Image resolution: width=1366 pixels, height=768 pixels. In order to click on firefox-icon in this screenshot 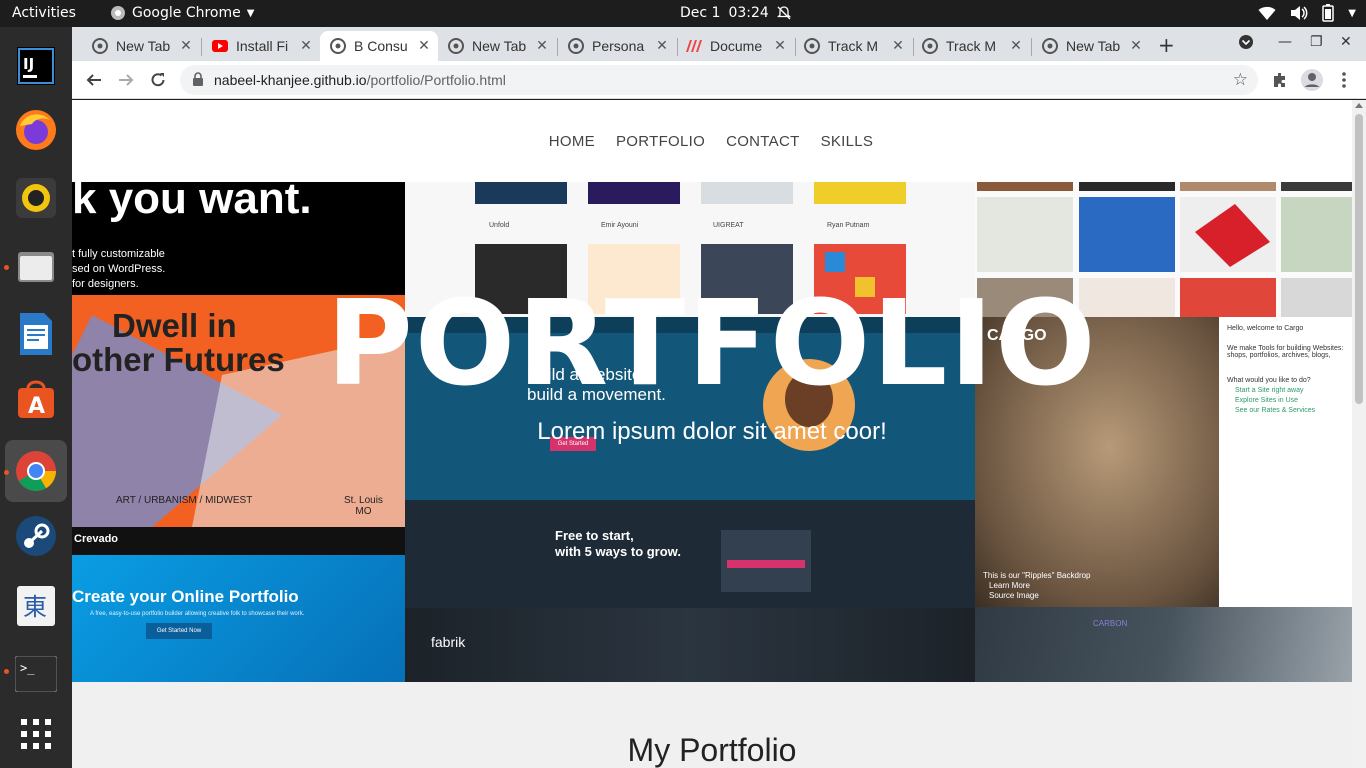, I will do `click(36, 130)`.